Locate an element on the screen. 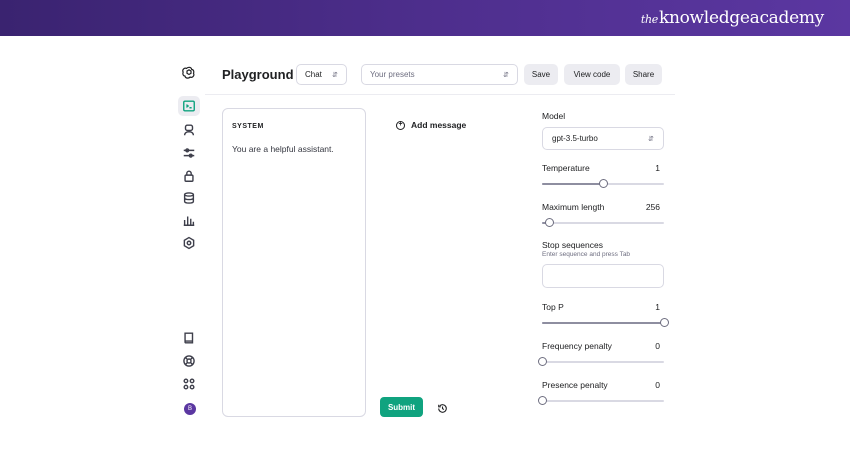  avatar: B is located at coordinates (190, 409).